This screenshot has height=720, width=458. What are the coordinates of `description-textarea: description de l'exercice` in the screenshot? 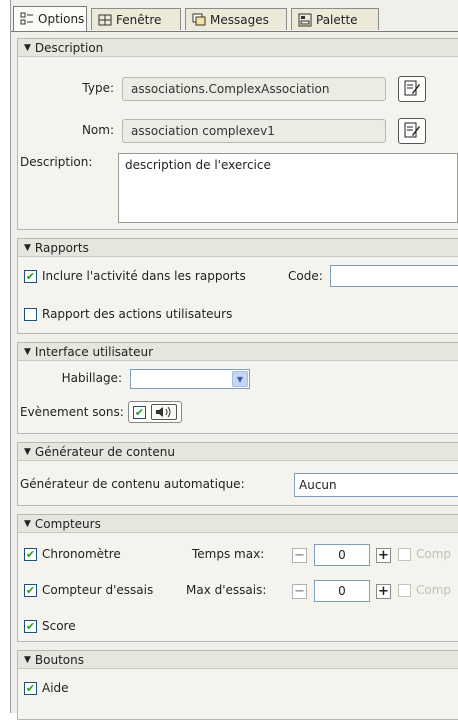 It's located at (288, 188).